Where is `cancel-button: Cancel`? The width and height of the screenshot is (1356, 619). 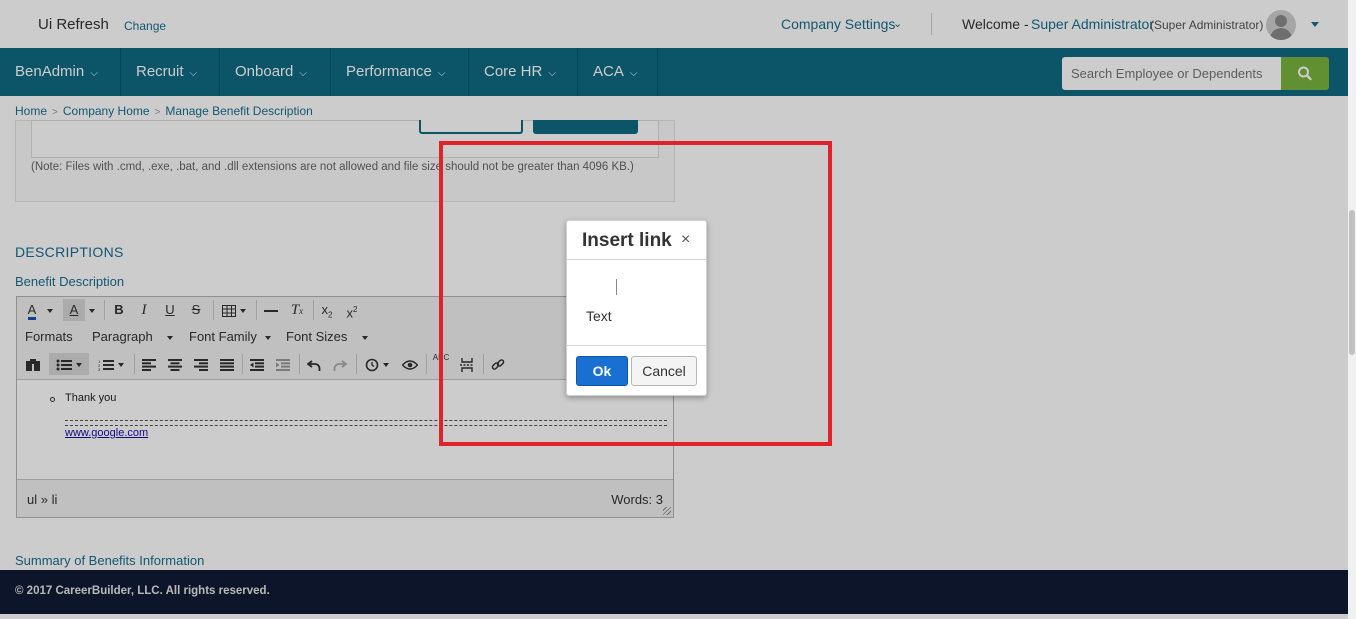
cancel-button: Cancel is located at coordinates (664, 371).